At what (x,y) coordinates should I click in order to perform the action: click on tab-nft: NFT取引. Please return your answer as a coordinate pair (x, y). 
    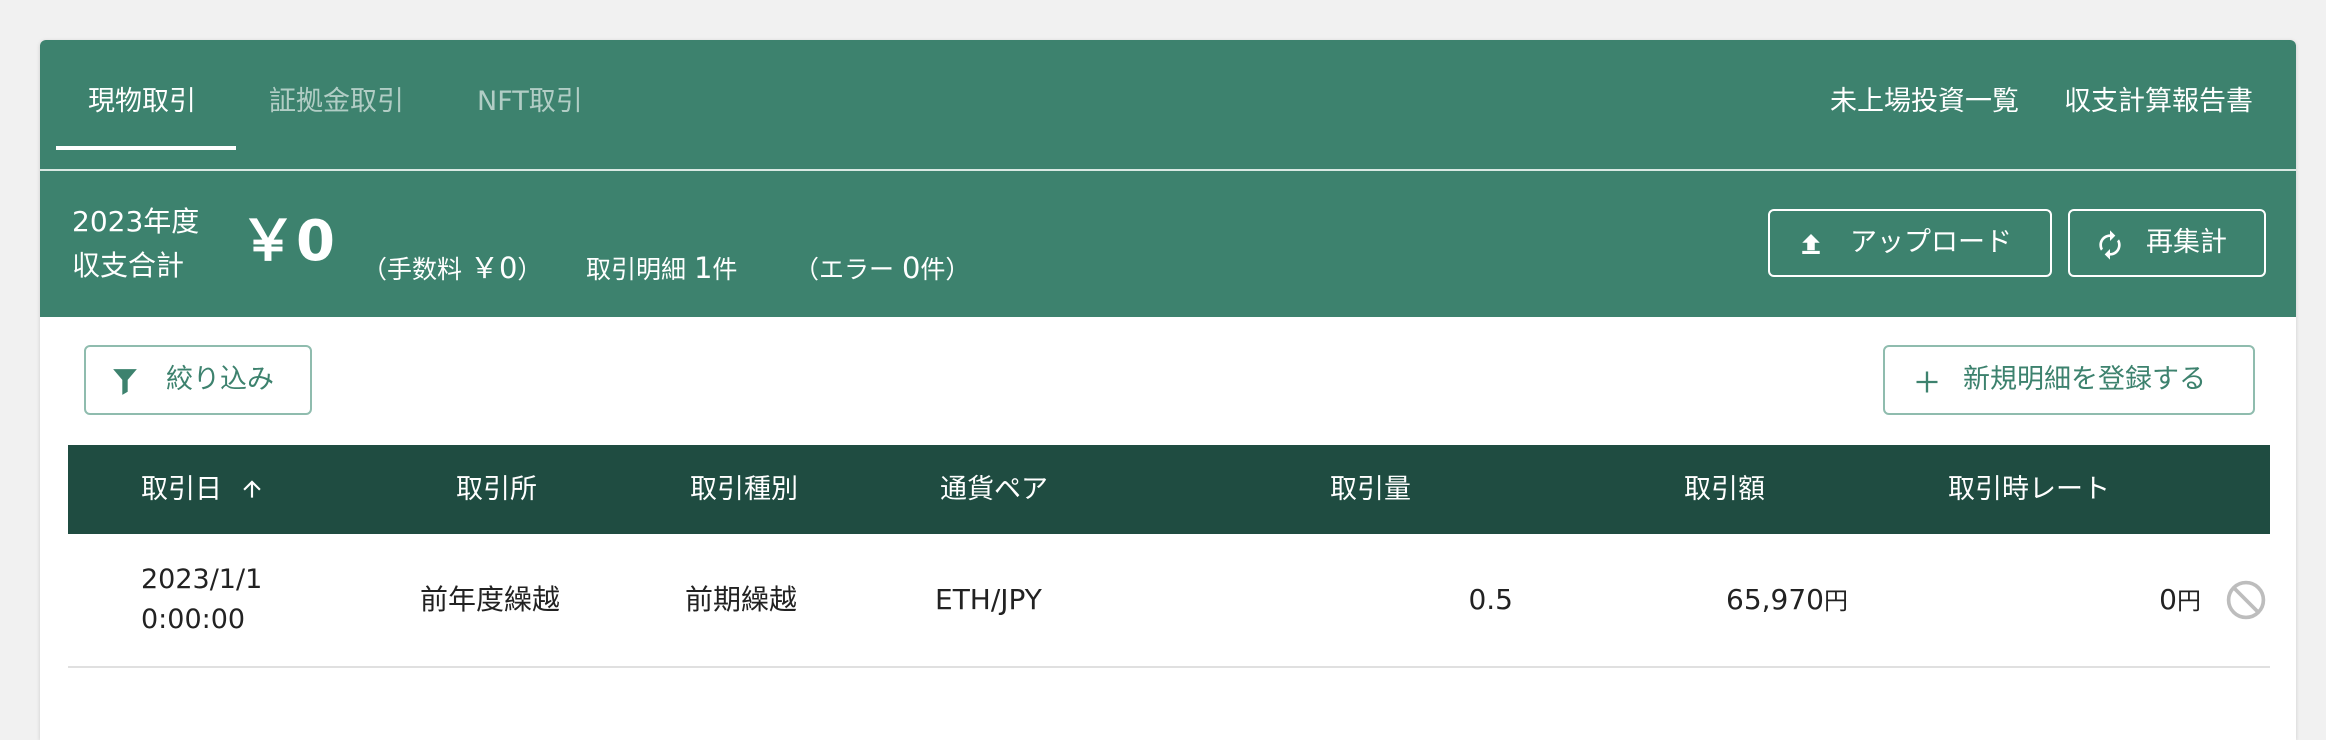
    Looking at the image, I should click on (530, 104).